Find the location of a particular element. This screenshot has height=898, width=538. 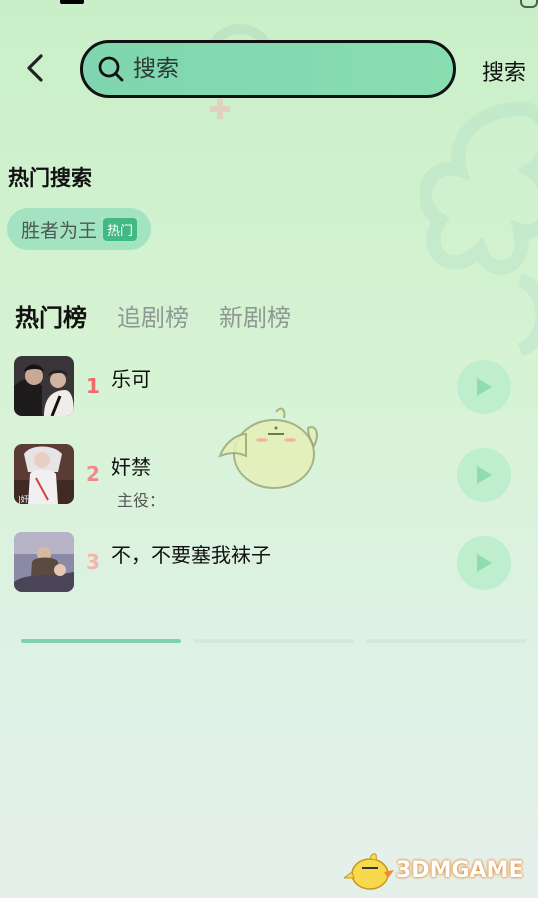

background-flower-decoration is located at coordinates (479, 229).